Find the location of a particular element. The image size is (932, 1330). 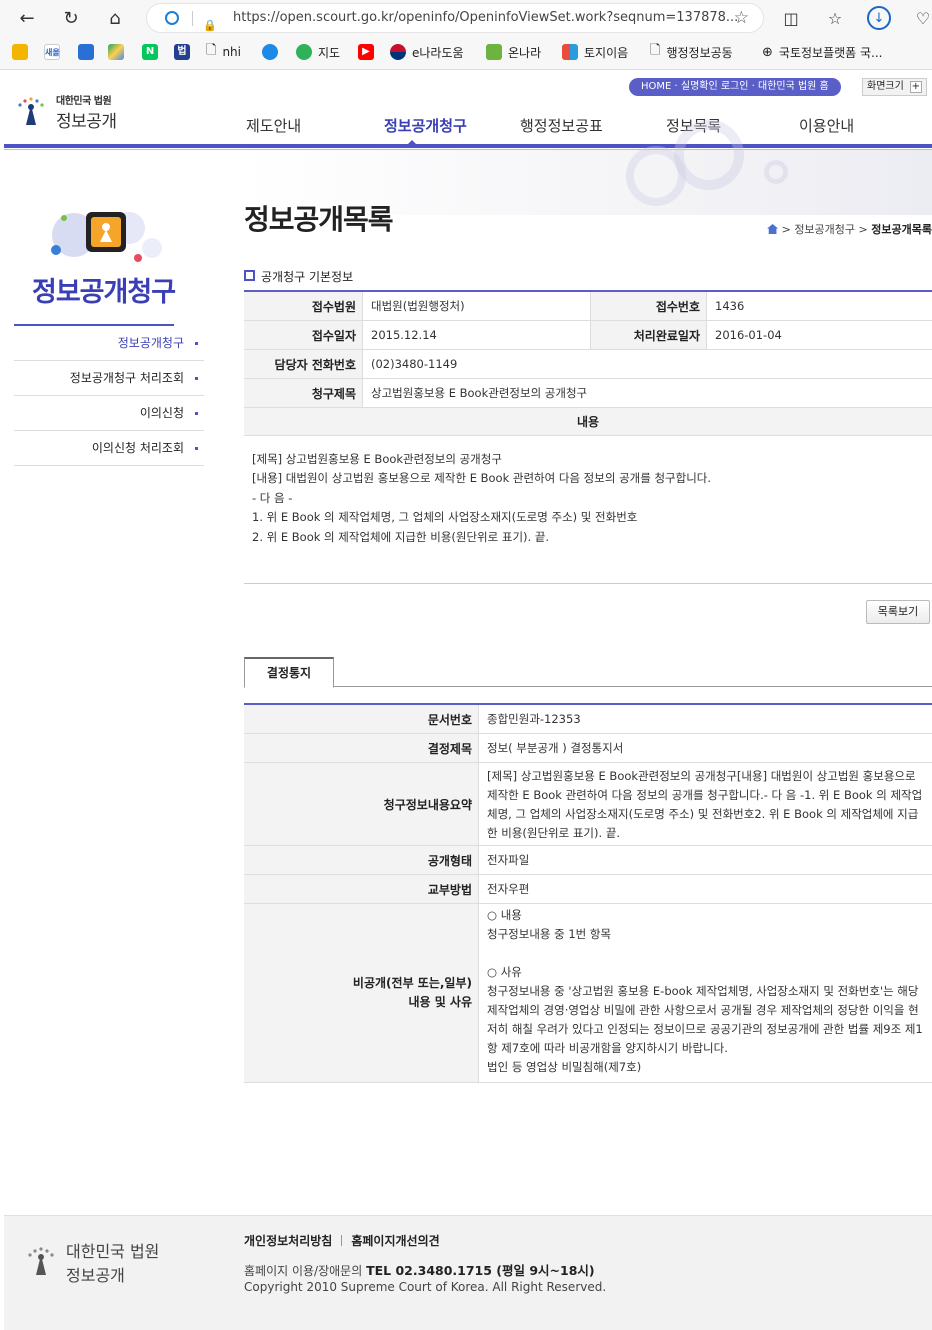

cloud-icon is located at coordinates (270, 52).